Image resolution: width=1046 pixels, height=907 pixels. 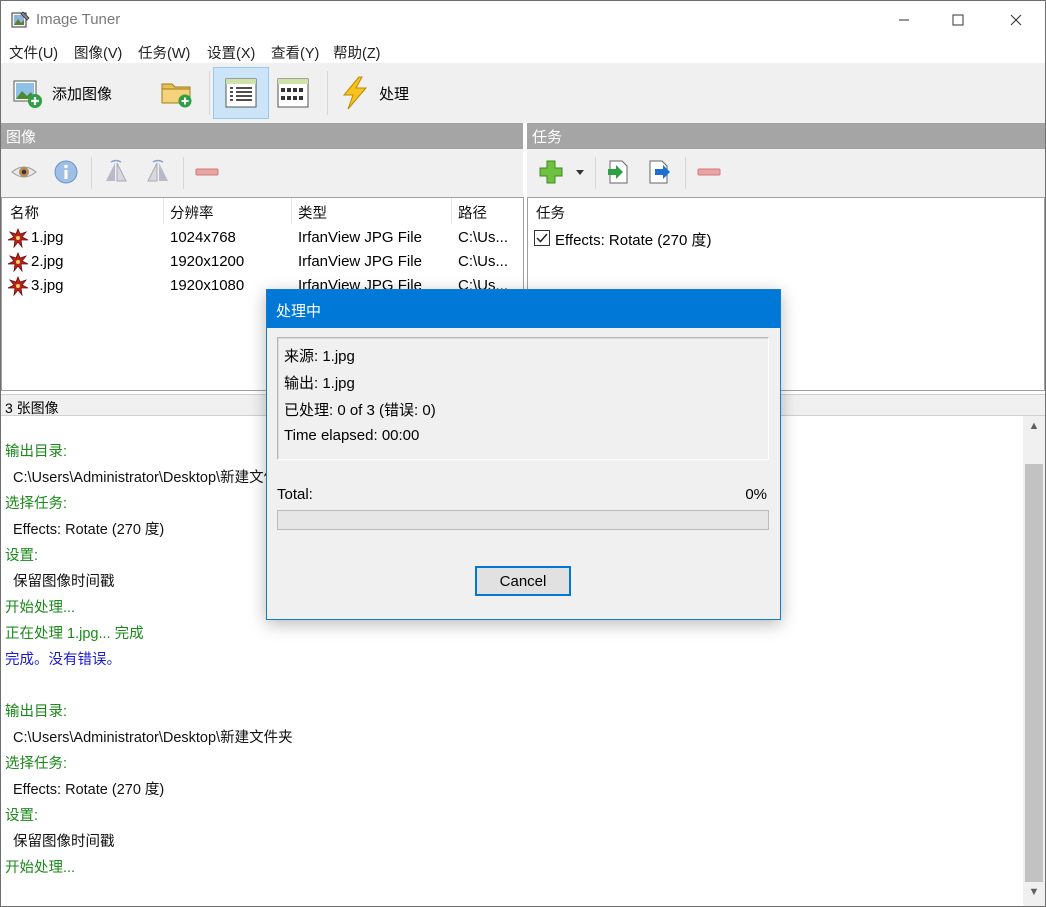 What do you see at coordinates (319, 356) in the screenshot?
I see `dialog-source: 来源: 1.jpg` at bounding box center [319, 356].